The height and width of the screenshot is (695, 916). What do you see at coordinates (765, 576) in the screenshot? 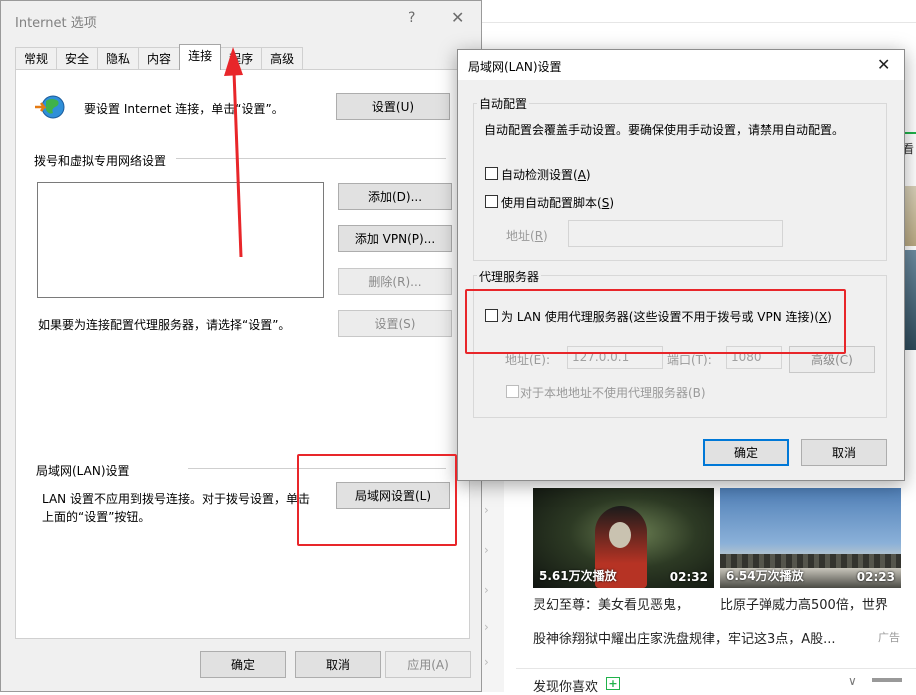
I see `video-view-count: 6.54万次播放` at bounding box center [765, 576].